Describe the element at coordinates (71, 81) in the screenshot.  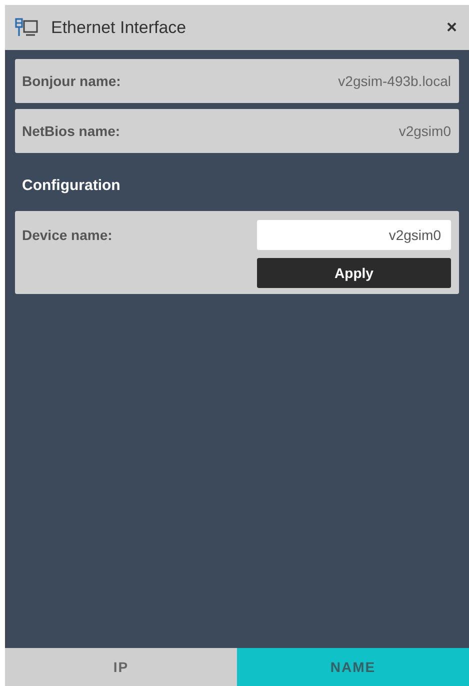
I see `field-label: Bonjour name:` at that location.